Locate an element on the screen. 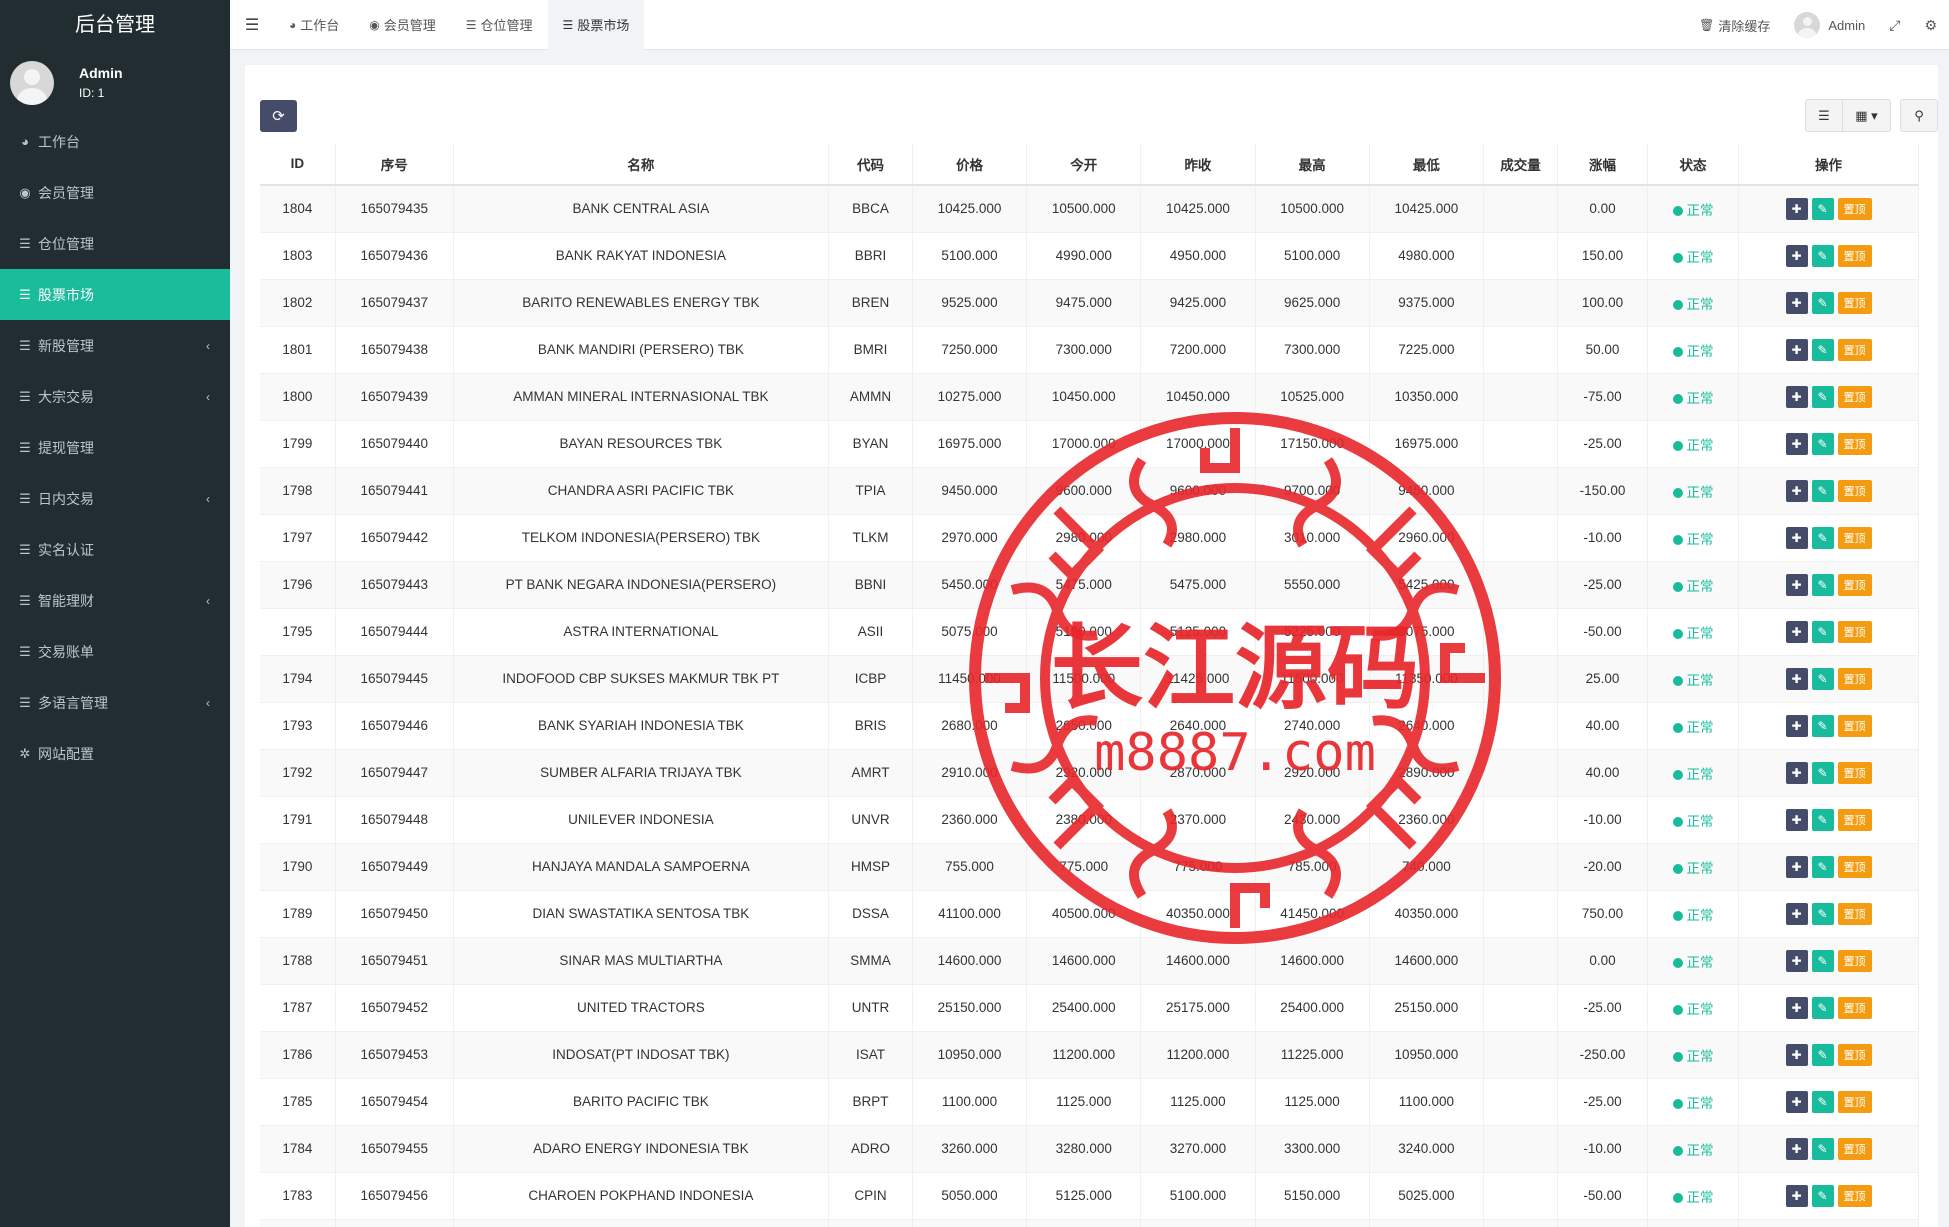 This screenshot has height=1227, width=1949. toggle-view-button: ☰ is located at coordinates (1824, 115).